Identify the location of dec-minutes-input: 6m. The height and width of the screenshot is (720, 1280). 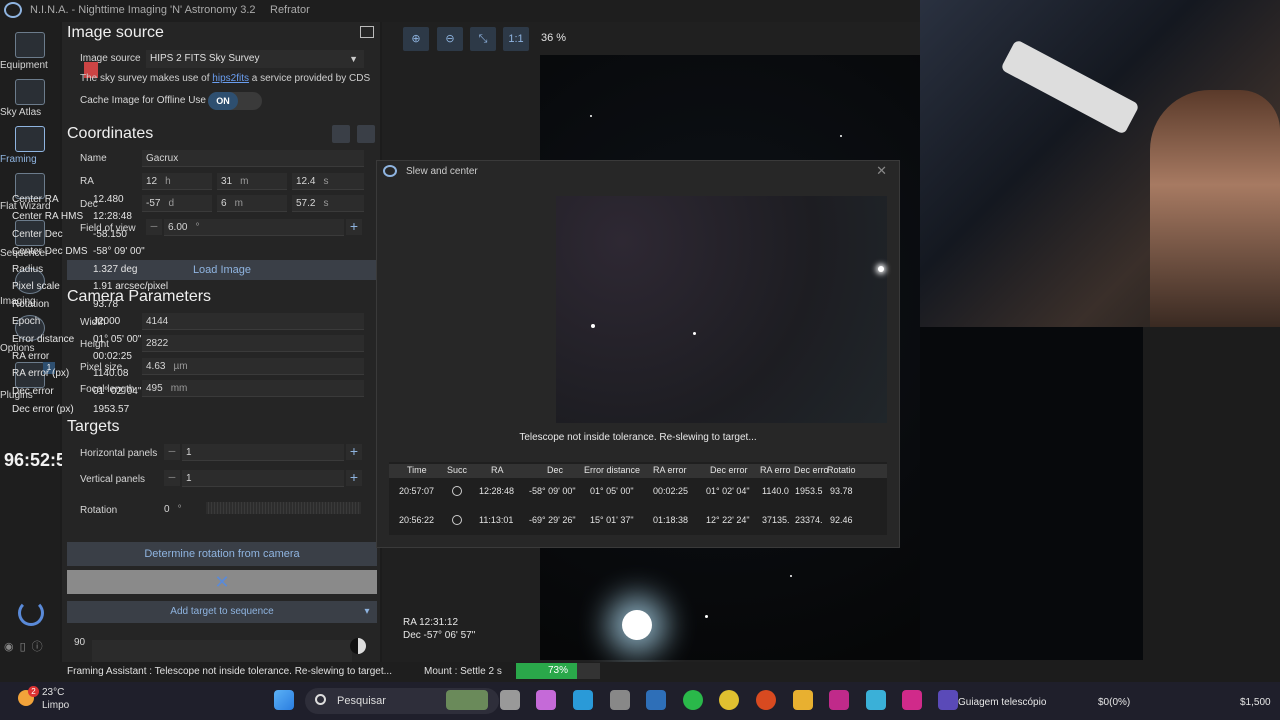
(252, 203).